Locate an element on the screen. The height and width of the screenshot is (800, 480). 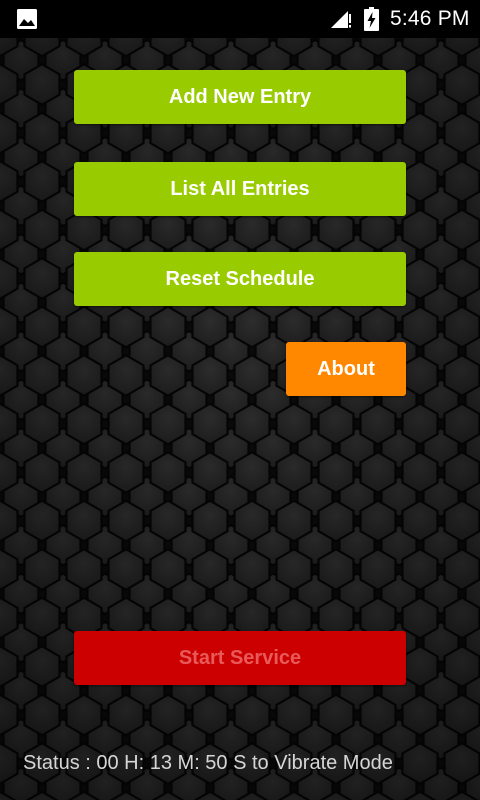
gallery-icon is located at coordinates (27, 19).